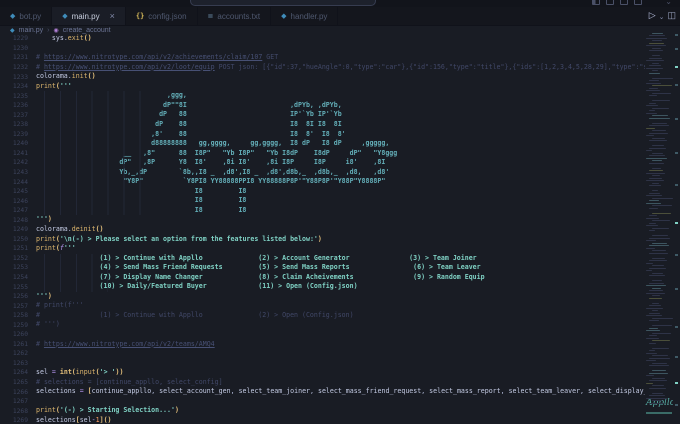 Image resolution: width=680 pixels, height=424 pixels. Describe the element at coordinates (18, 210) in the screenshot. I see `line-number: 1247` at that location.